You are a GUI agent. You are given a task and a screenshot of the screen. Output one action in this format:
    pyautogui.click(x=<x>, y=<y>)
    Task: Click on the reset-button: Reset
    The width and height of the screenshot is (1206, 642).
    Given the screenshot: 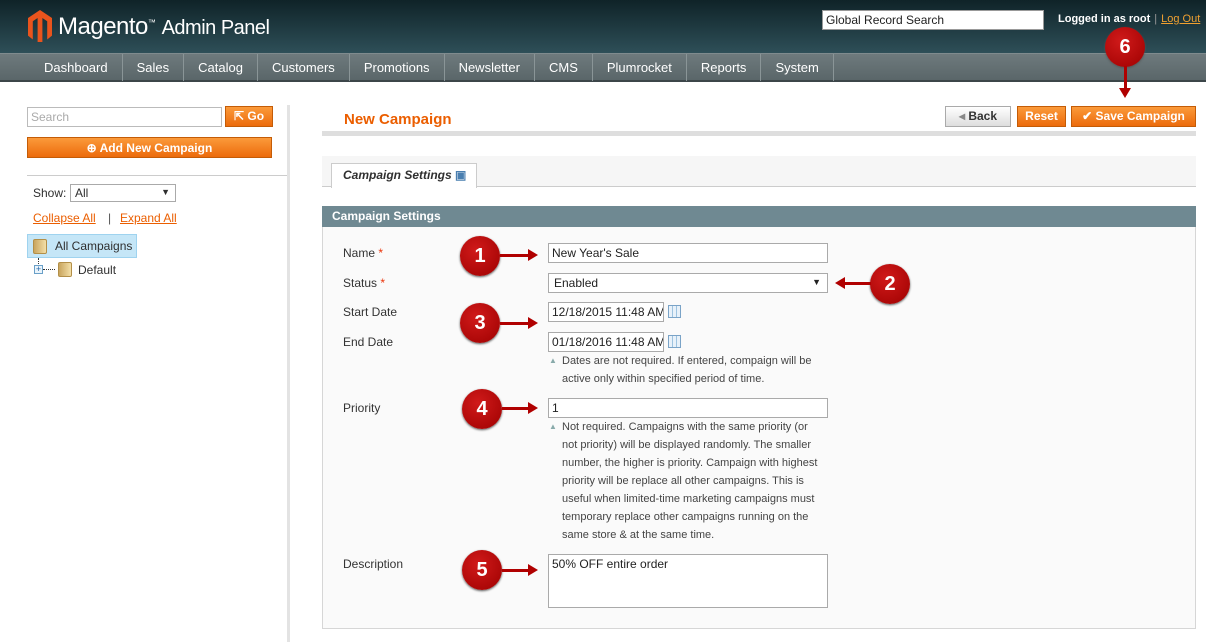 What is the action you would take?
    pyautogui.click(x=1041, y=116)
    